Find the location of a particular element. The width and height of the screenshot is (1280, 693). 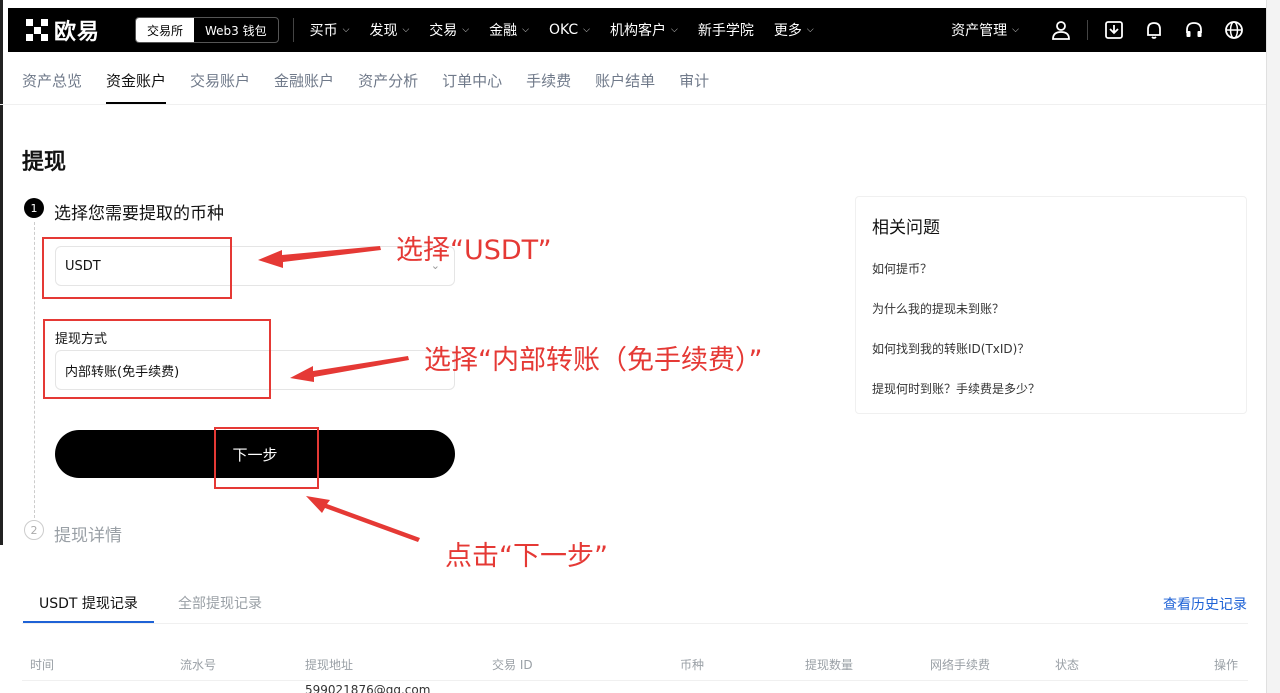

faq-link: 提现何时到账？手续费是多少？ is located at coordinates (1051, 400).